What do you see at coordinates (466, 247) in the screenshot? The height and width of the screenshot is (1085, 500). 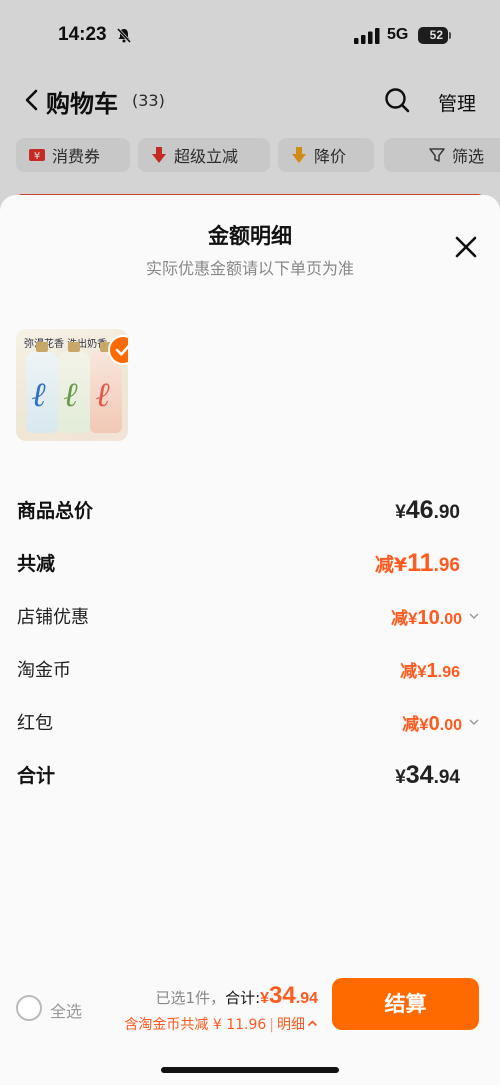 I see `close-icon` at bounding box center [466, 247].